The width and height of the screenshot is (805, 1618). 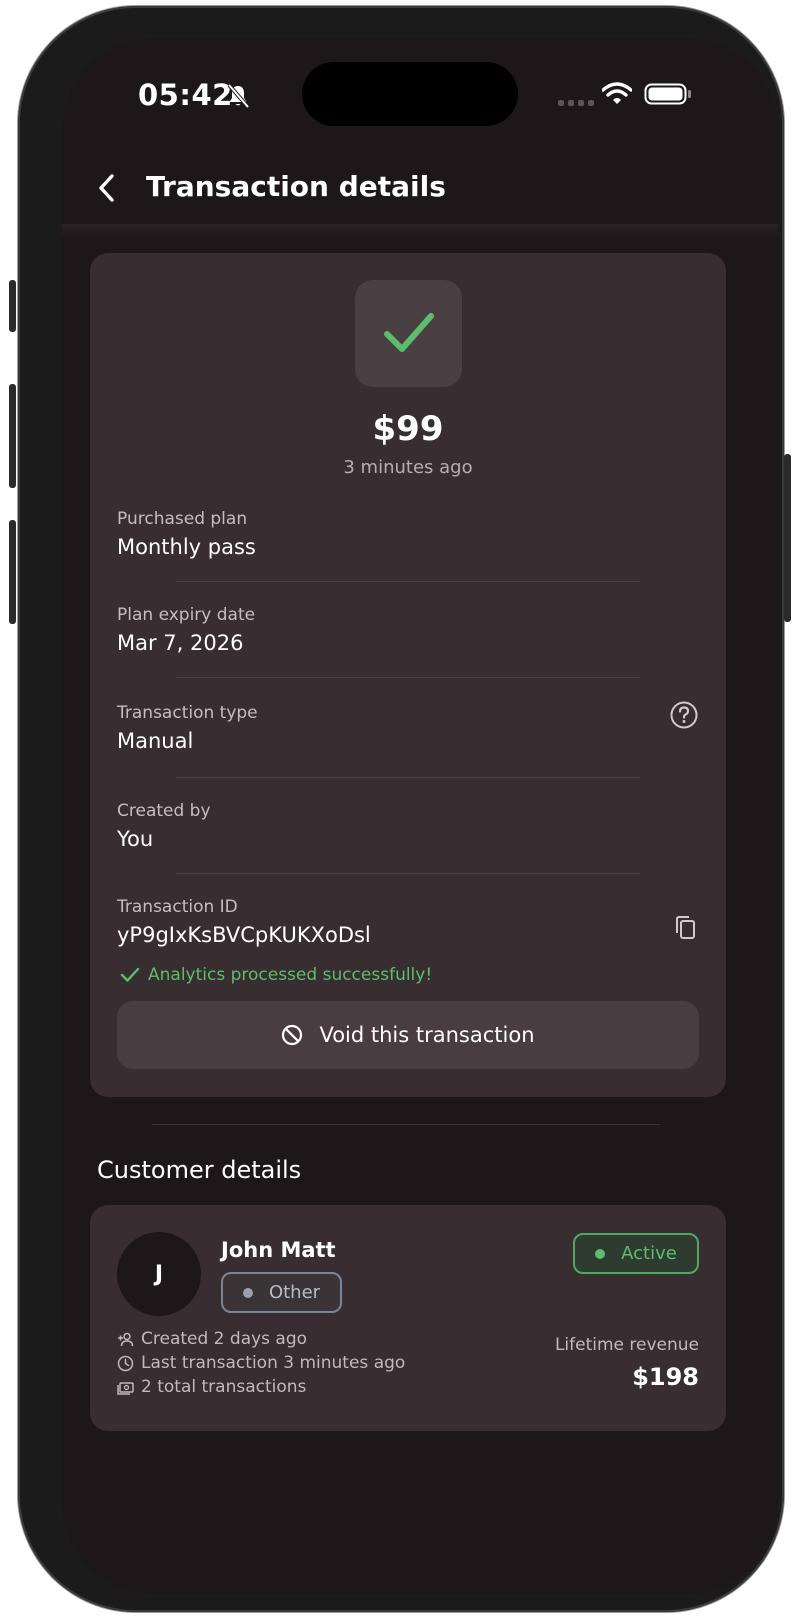 I want to click on volume-up-button, so click(x=12, y=436).